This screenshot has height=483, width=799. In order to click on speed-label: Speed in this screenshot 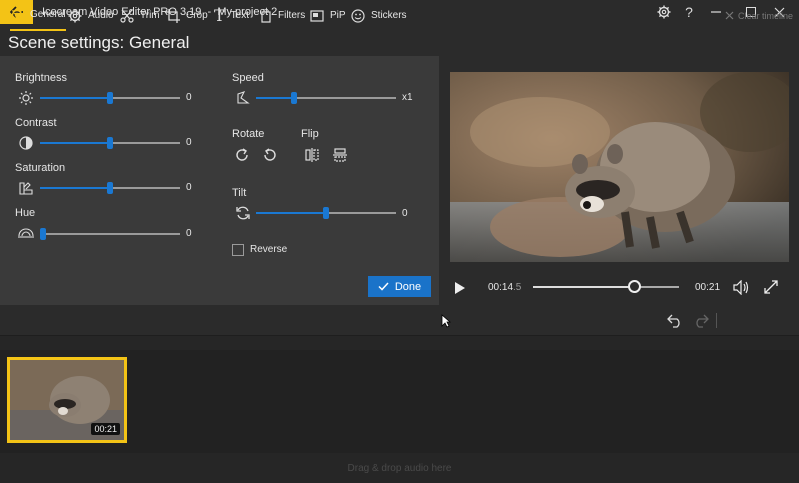, I will do `click(248, 78)`.